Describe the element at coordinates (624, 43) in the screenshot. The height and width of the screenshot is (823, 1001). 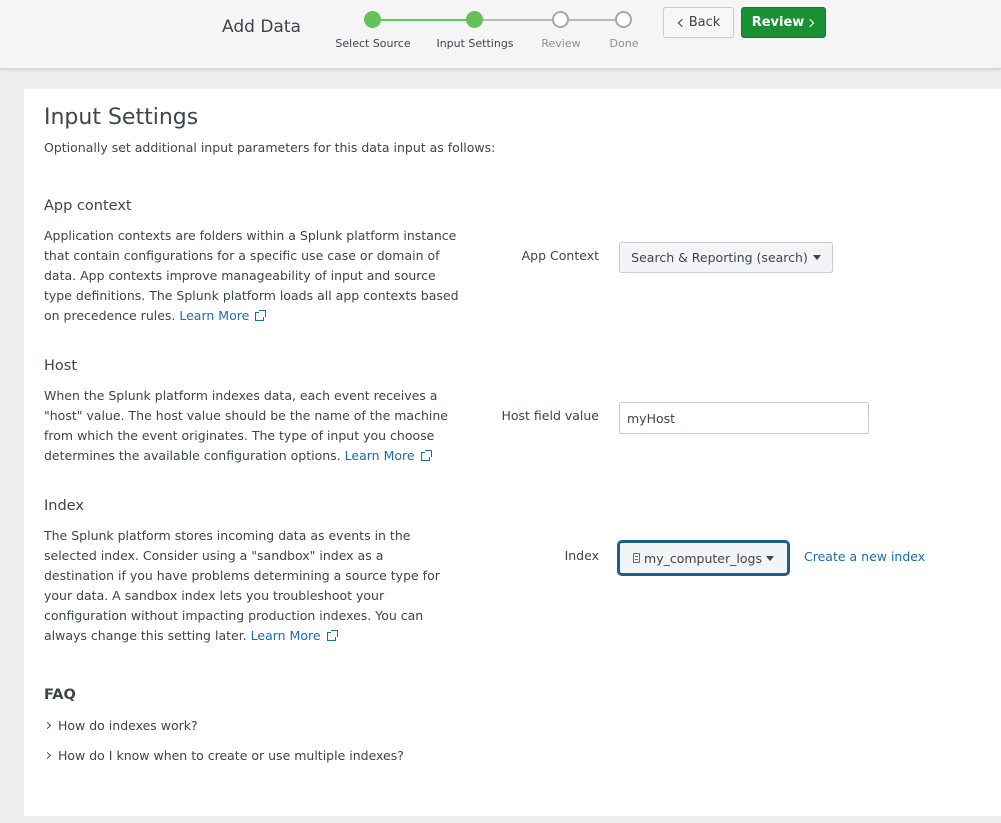
I see `step-label-done: Done` at that location.